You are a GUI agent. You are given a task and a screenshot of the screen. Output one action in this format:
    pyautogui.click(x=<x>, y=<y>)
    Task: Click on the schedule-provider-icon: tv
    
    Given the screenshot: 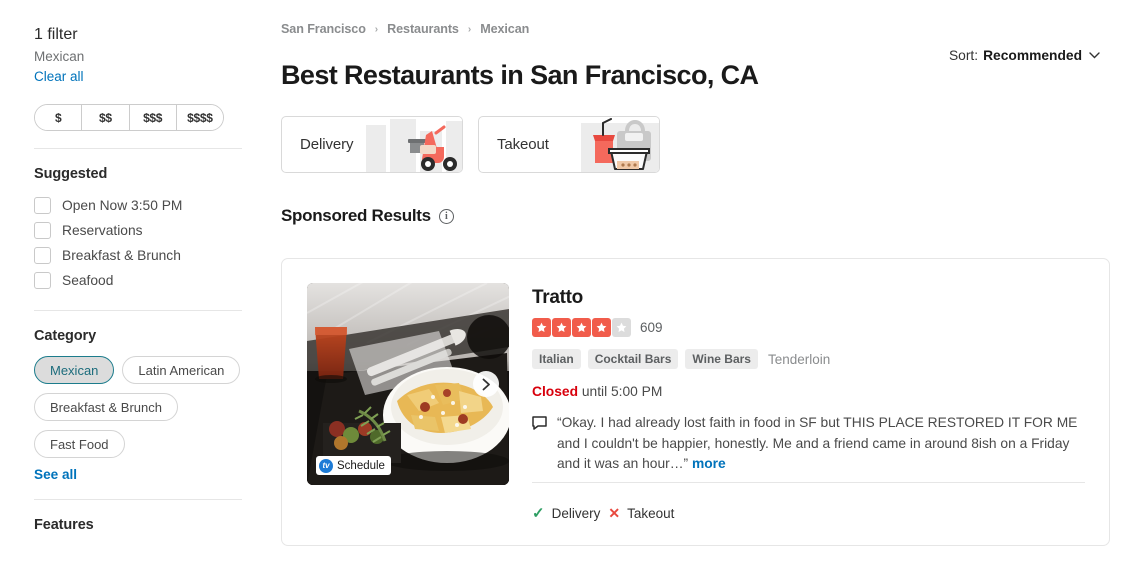 What is the action you would take?
    pyautogui.click(x=326, y=465)
    